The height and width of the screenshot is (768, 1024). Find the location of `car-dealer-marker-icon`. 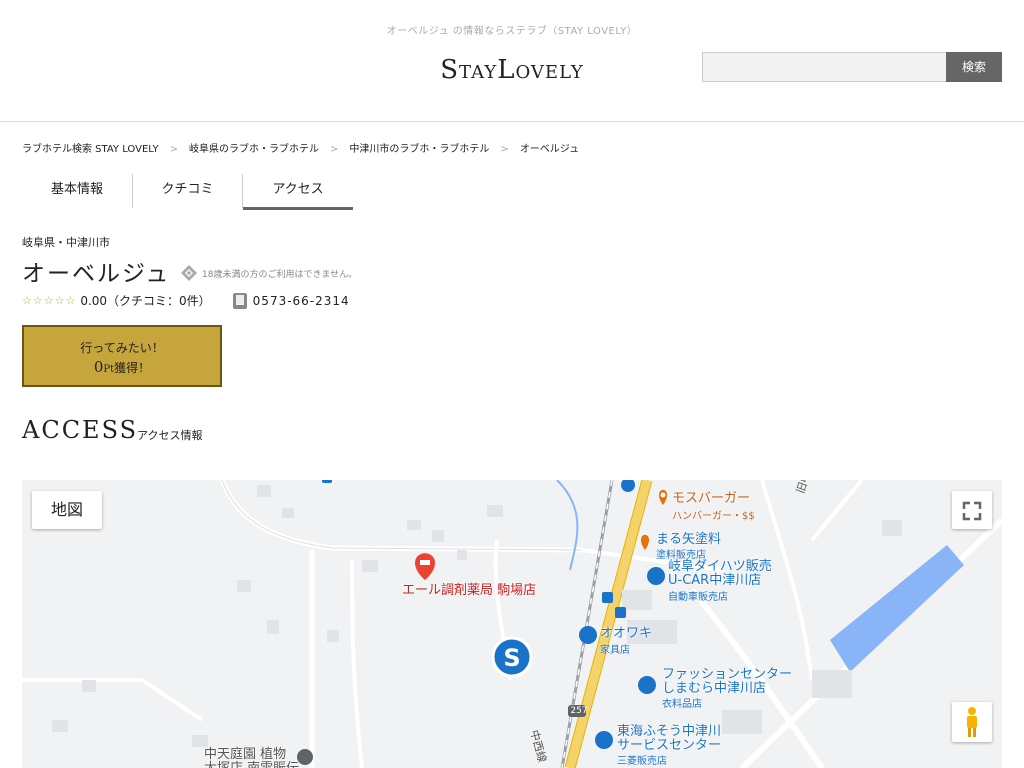

car-dealer-marker-icon is located at coordinates (656, 576).